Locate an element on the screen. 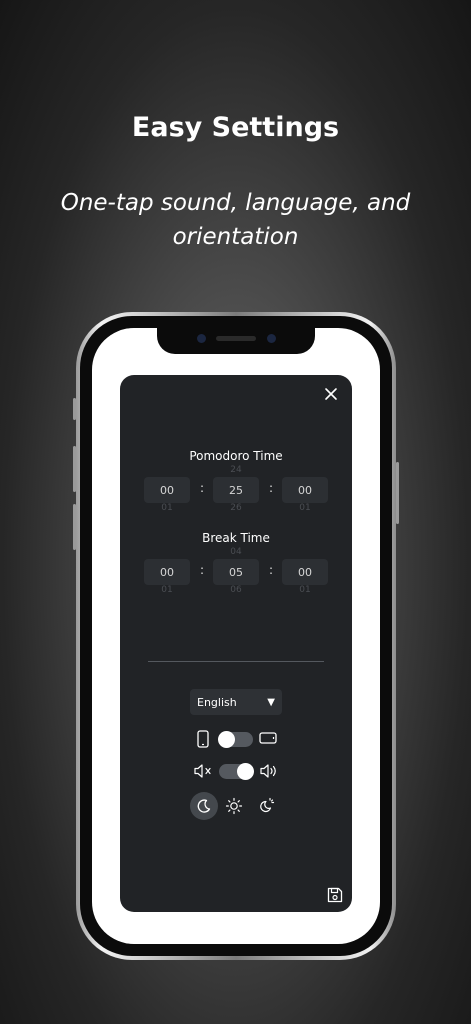  save-button is located at coordinates (335, 895).